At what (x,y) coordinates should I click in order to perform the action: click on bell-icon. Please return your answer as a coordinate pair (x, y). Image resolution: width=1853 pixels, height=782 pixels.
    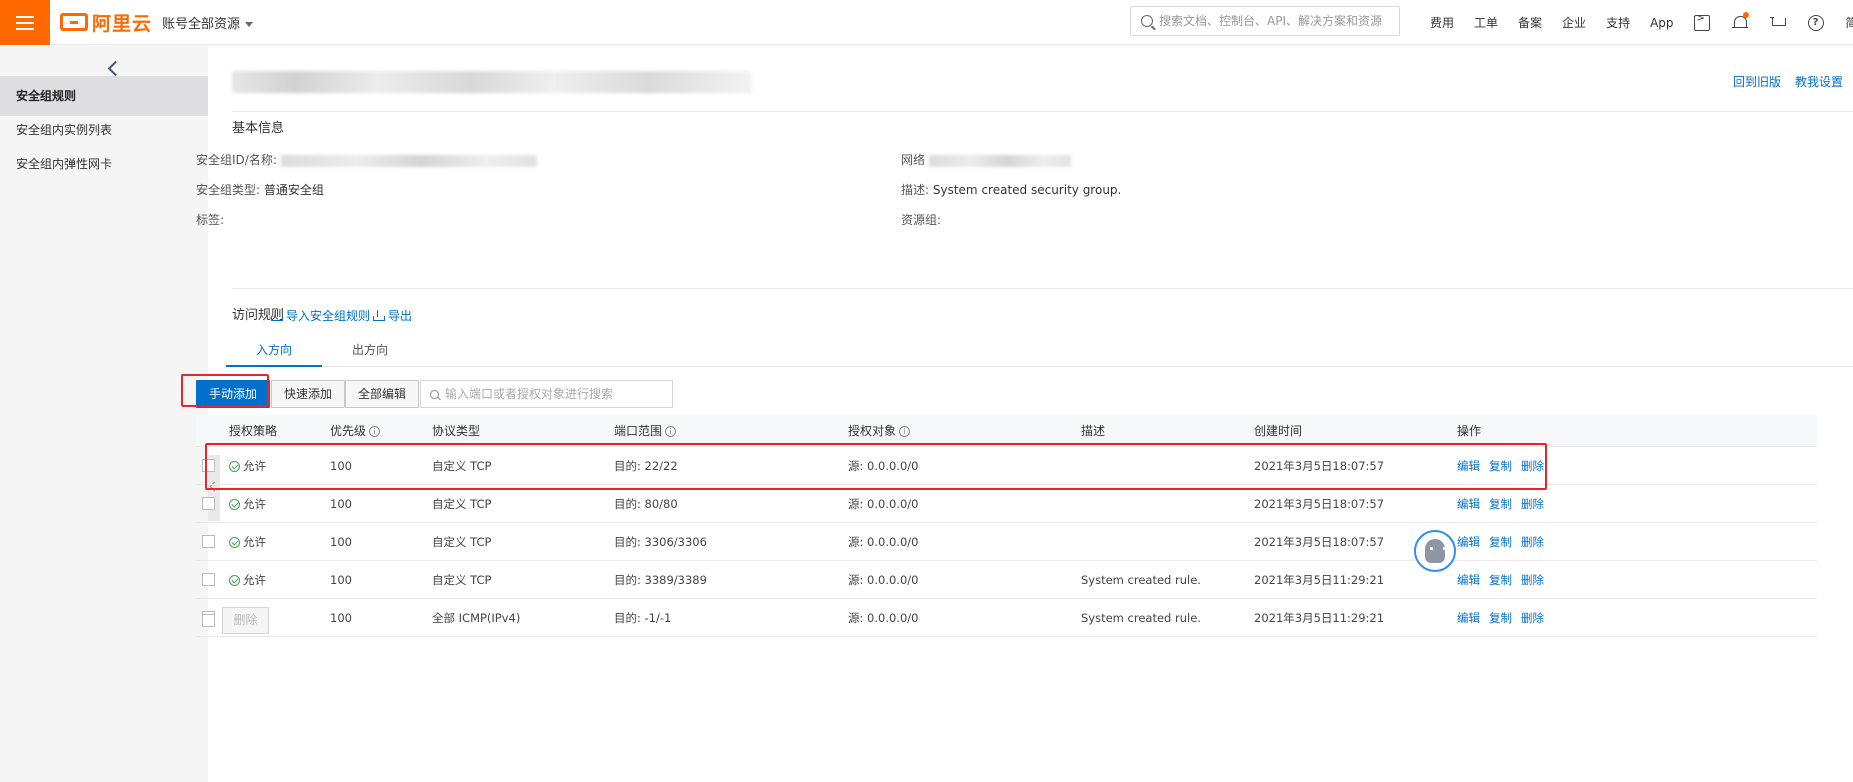
    Looking at the image, I should click on (1740, 21).